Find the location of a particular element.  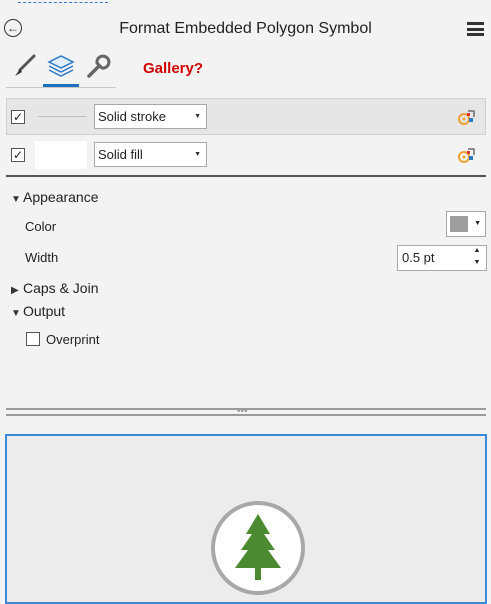

tab-properties is located at coordinates (25, 66).